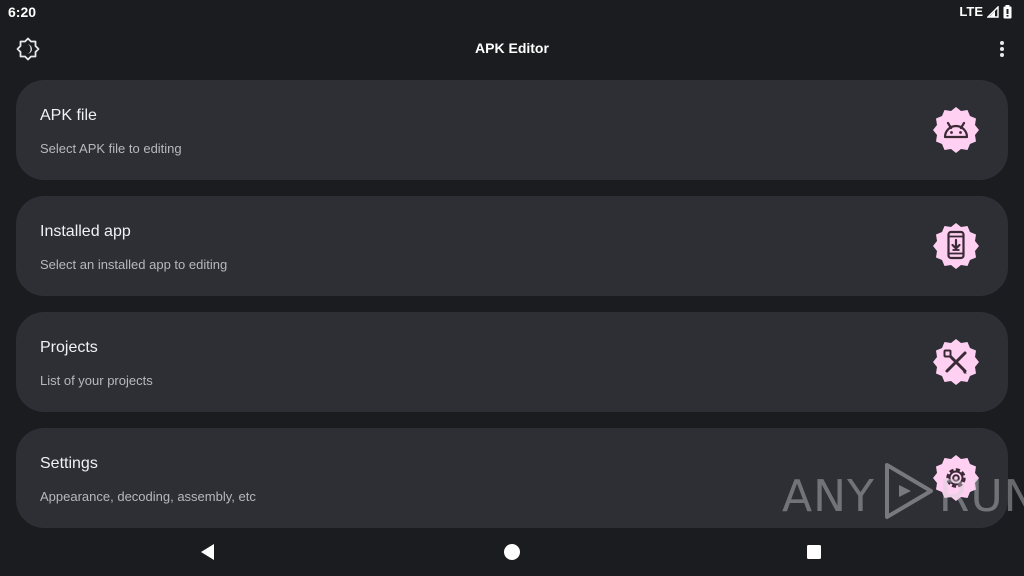 This screenshot has width=1024, height=576. Describe the element at coordinates (956, 362) in the screenshot. I see `tools-icon` at that location.